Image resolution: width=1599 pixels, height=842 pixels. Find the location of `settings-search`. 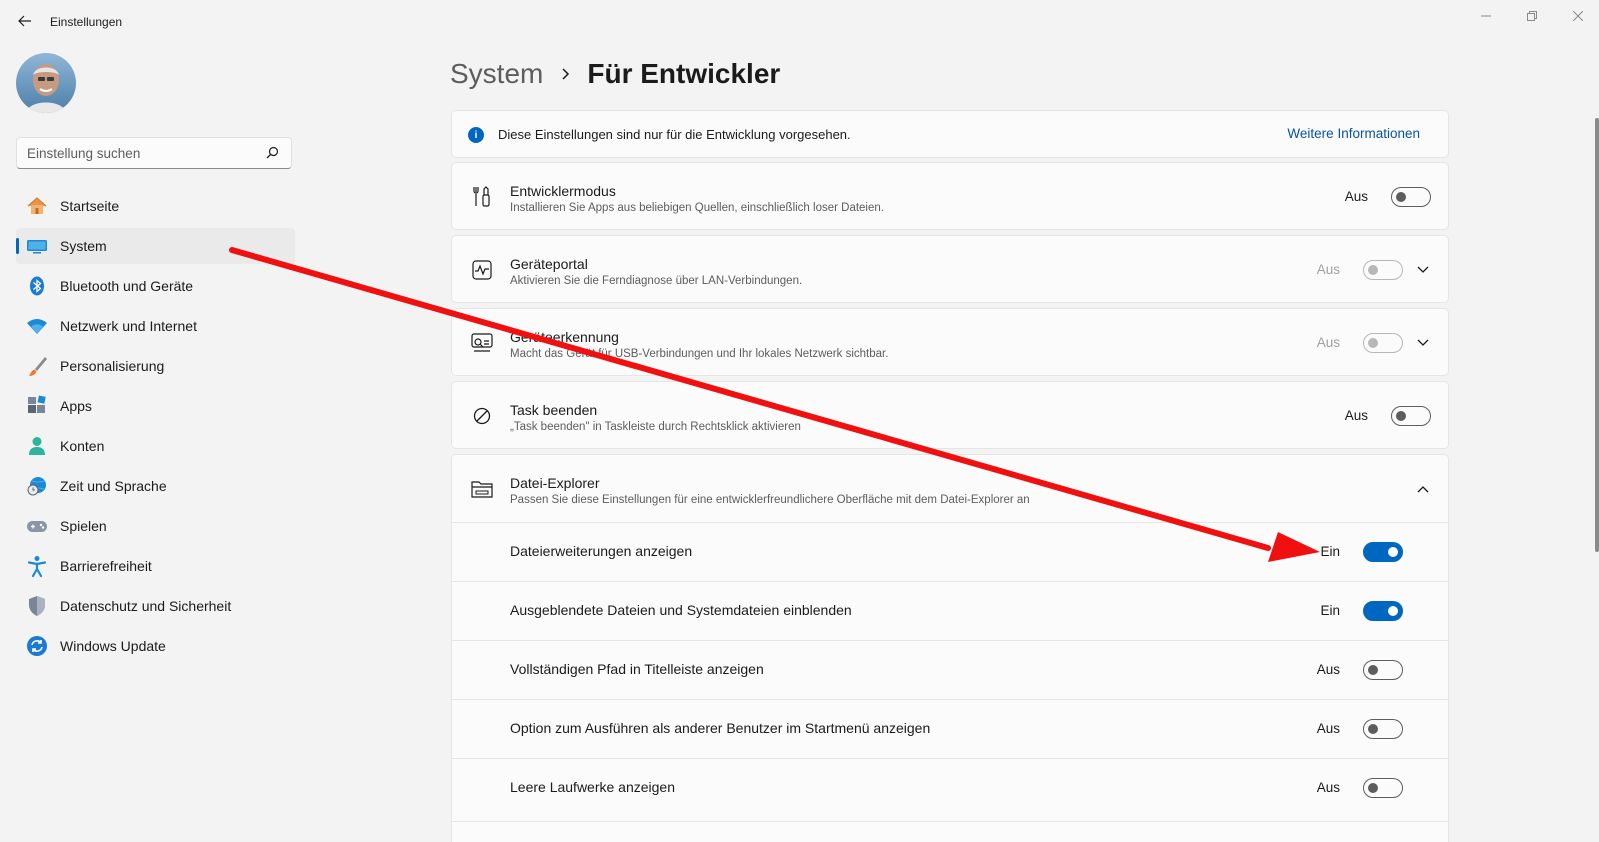

settings-search is located at coordinates (154, 153).